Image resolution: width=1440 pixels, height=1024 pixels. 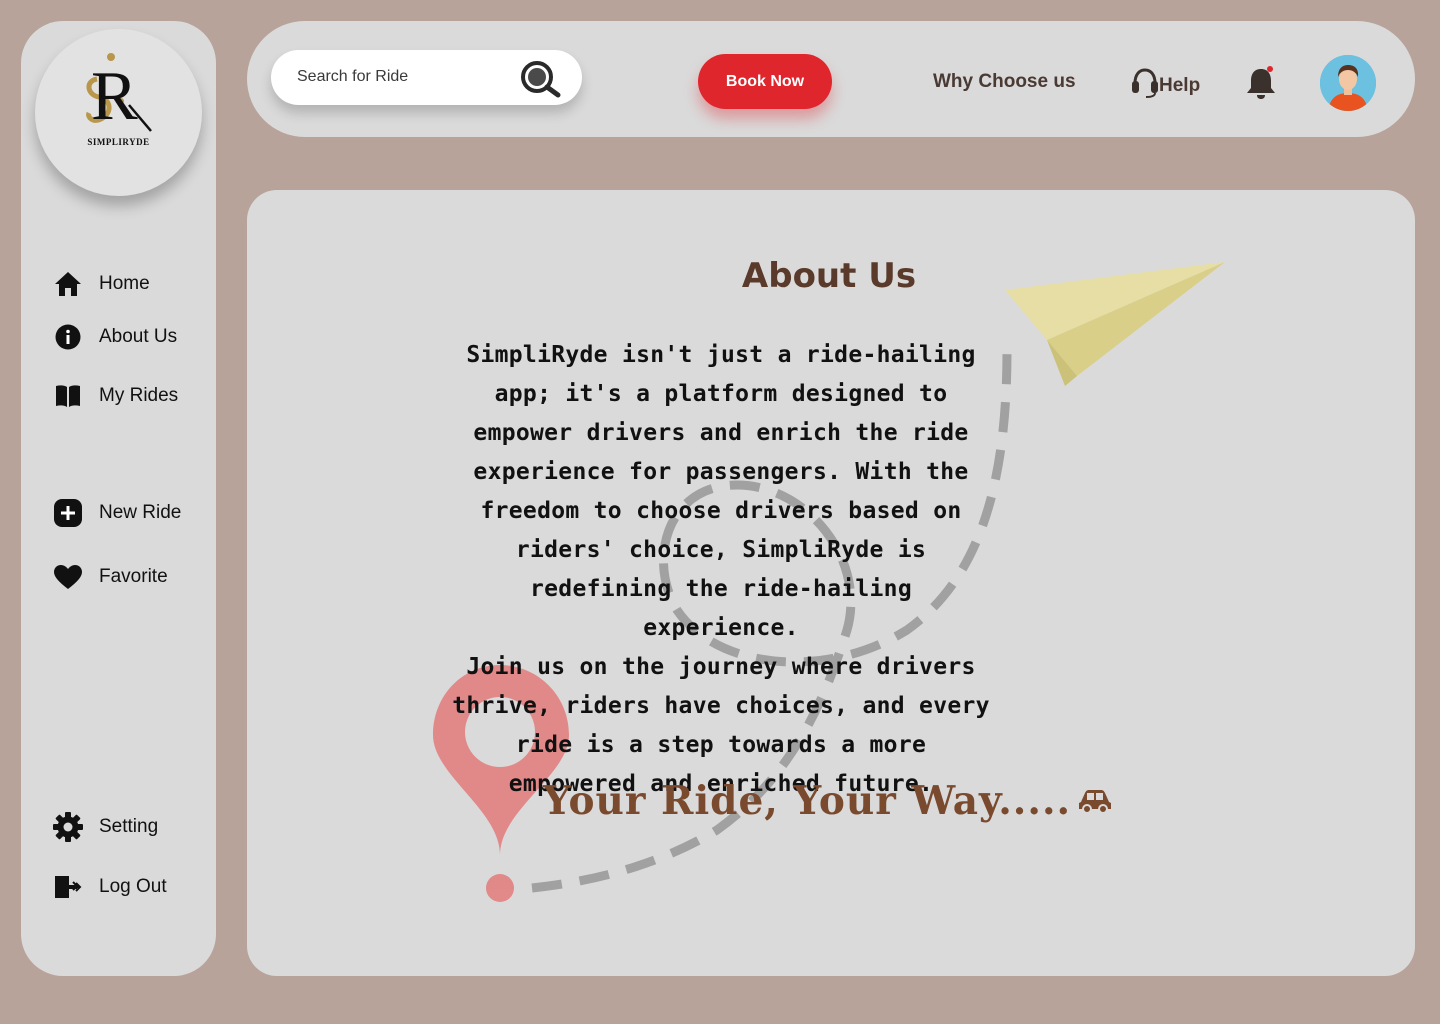 What do you see at coordinates (1004, 82) in the screenshot?
I see `why-choose-us-link: Why Choose us` at bounding box center [1004, 82].